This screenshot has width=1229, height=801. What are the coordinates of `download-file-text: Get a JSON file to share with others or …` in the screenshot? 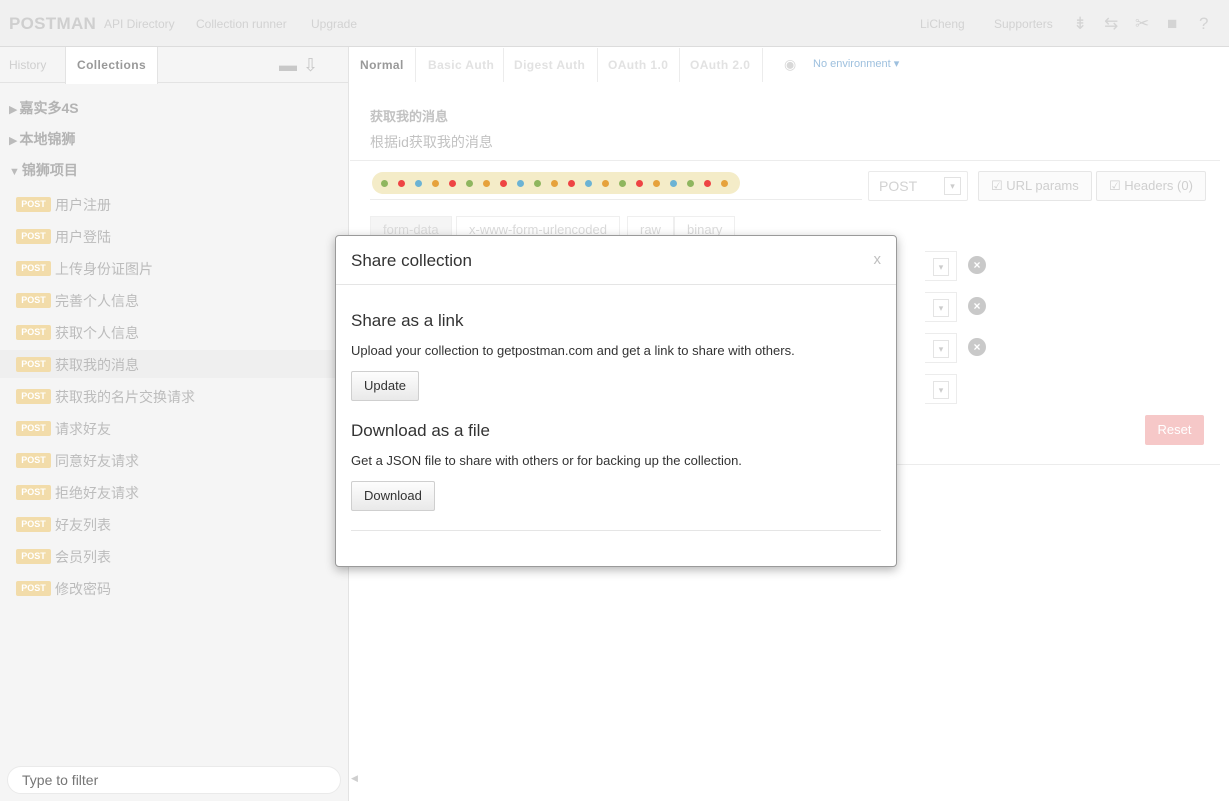 It's located at (546, 460).